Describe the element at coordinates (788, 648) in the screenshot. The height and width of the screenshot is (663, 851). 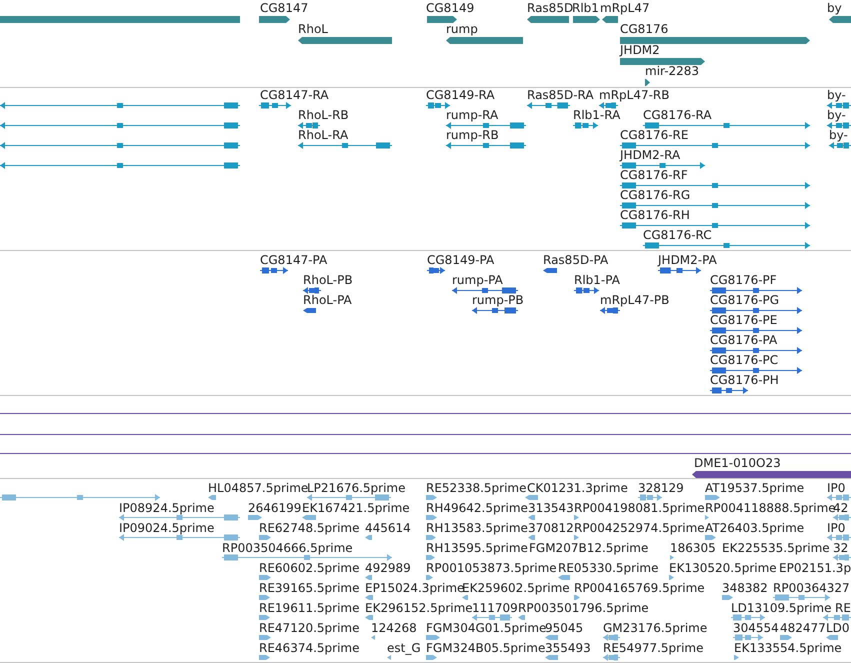
I see `est-label: EK133554.5prime` at that location.